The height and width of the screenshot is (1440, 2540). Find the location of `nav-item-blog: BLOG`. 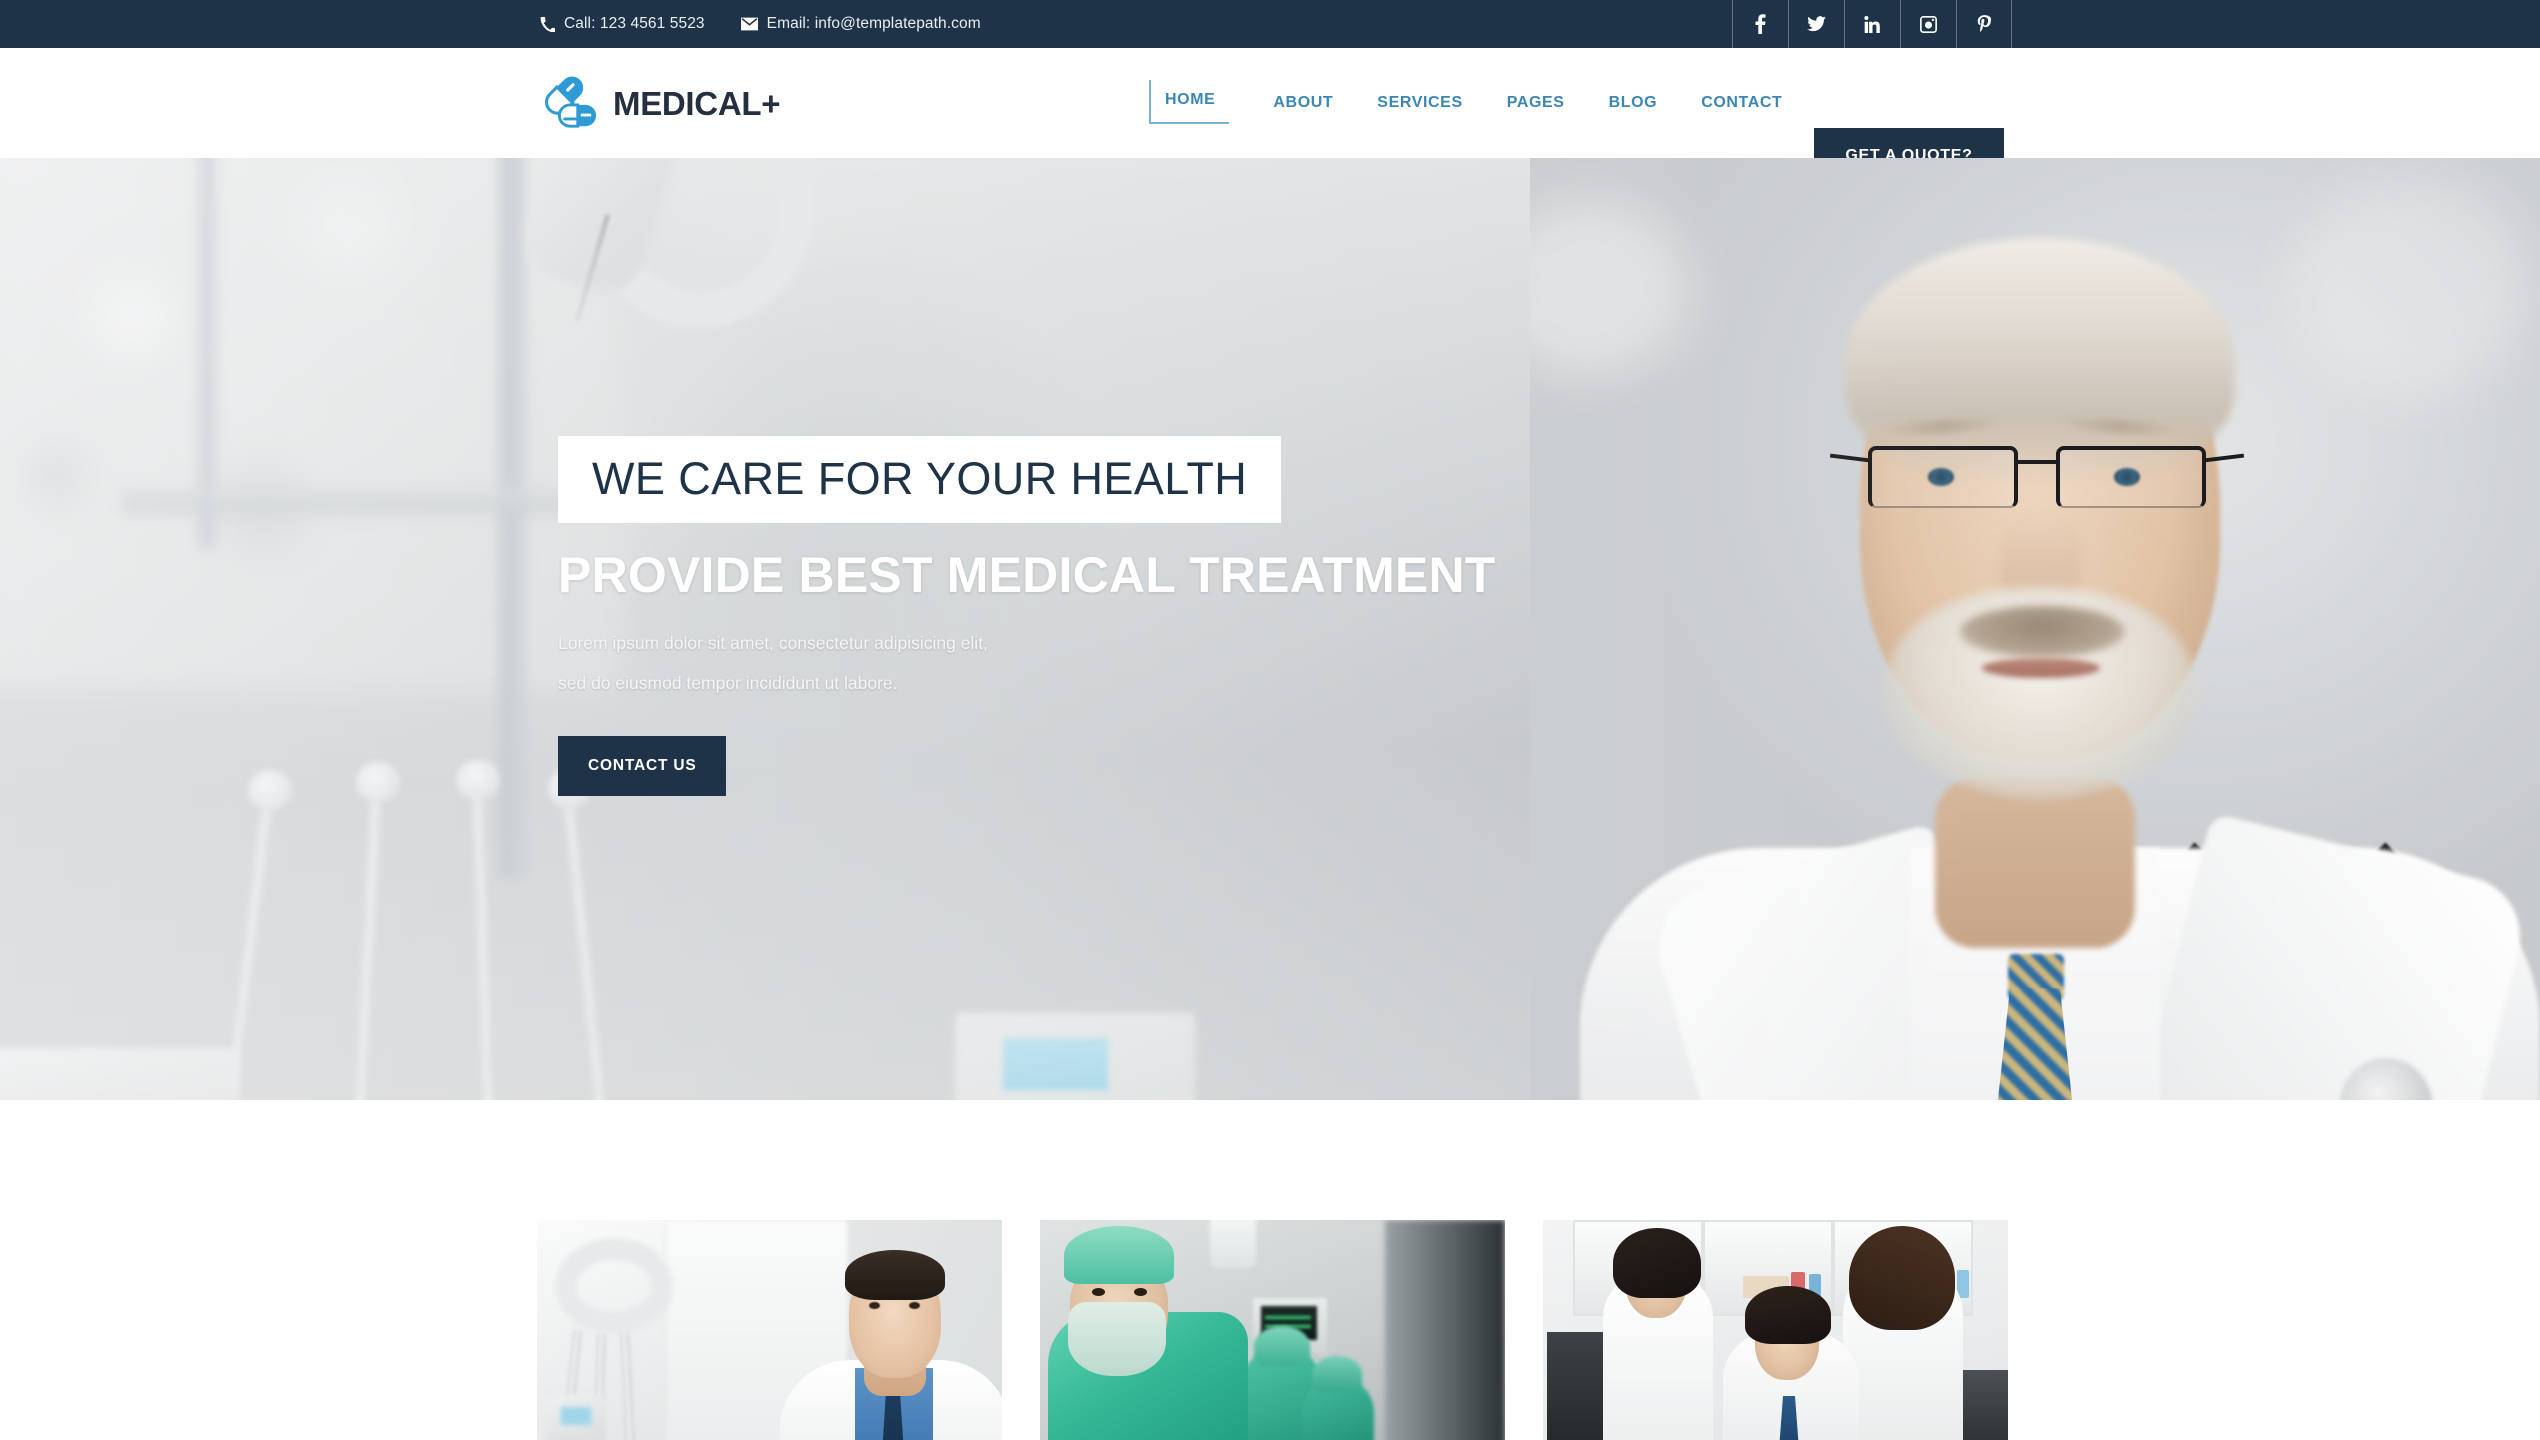

nav-item-blog: BLOG is located at coordinates (1633, 103).